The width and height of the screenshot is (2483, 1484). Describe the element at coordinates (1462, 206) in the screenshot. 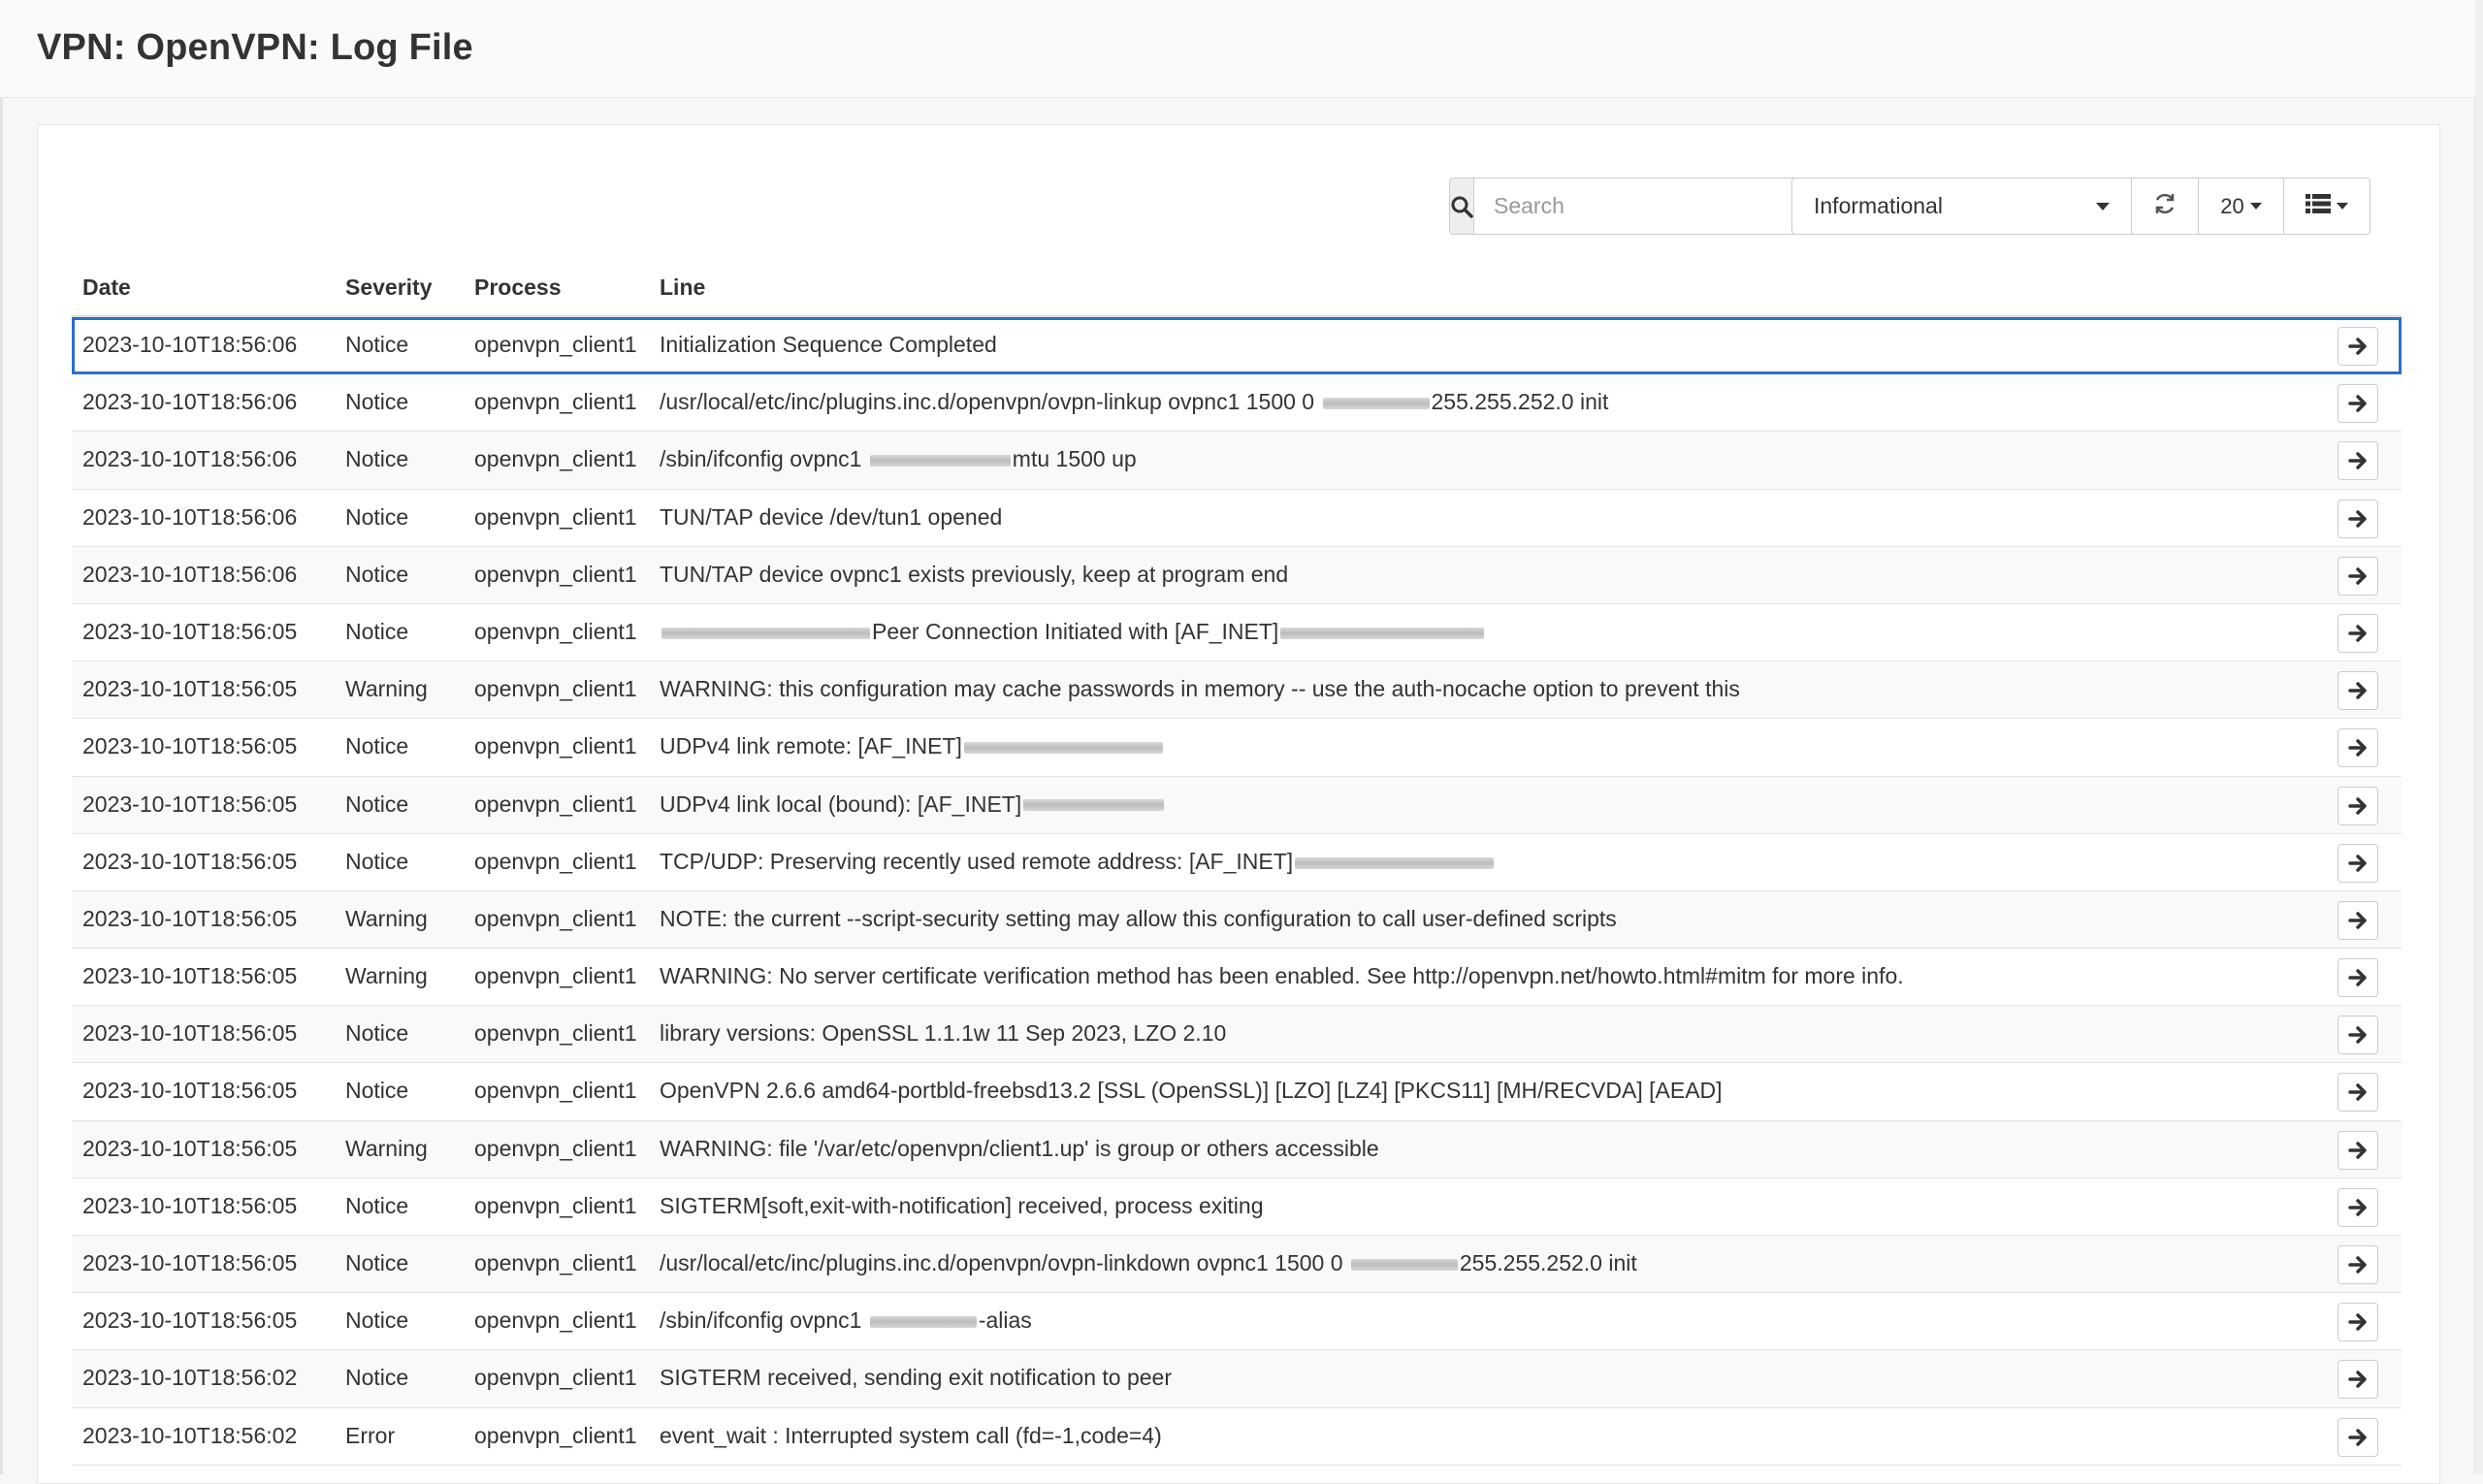

I see `search-icon` at that location.